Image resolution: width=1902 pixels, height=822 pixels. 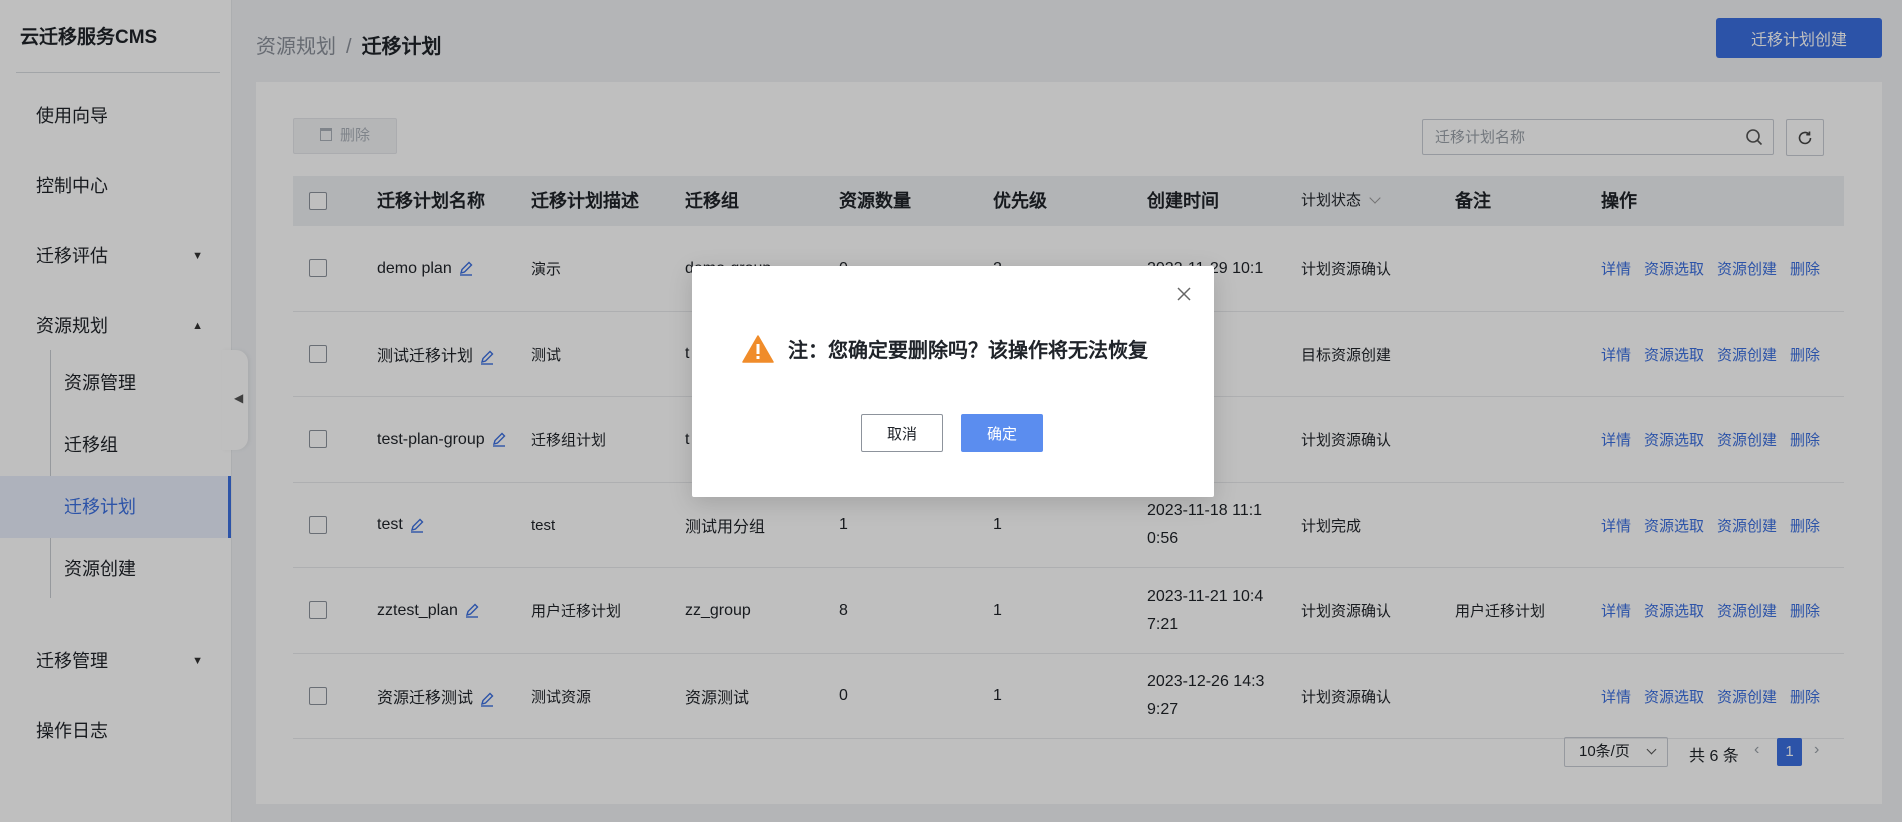 What do you see at coordinates (1002, 433) in the screenshot?
I see `confirm-button: 确定` at bounding box center [1002, 433].